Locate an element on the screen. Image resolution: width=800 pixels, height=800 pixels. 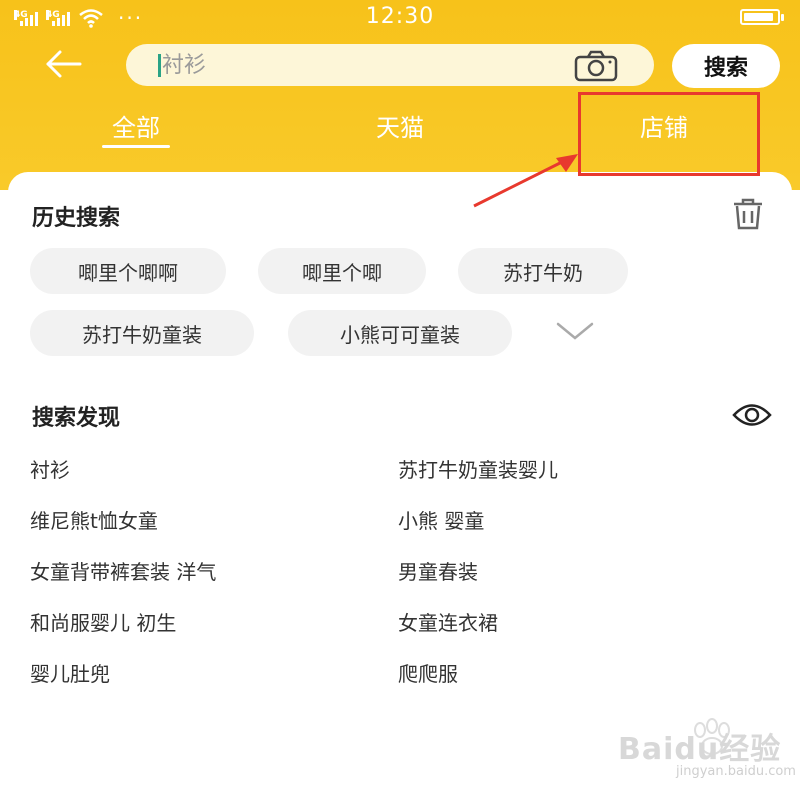
discovery-item: 维尼熊t恤女童 is located at coordinates (94, 519).